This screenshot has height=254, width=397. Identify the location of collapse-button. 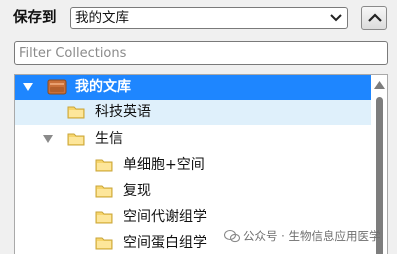
(374, 18).